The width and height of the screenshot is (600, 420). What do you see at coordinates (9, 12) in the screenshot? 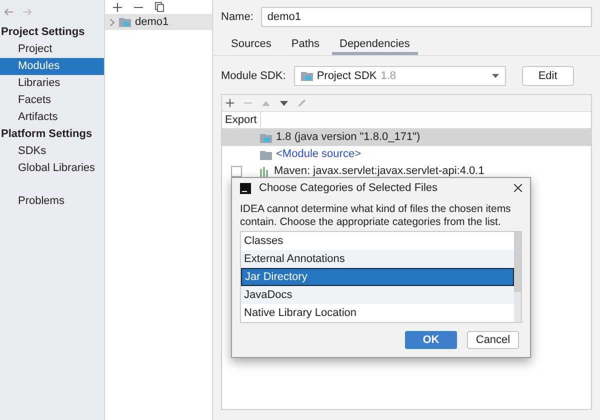
I see `back-arrow-icon` at bounding box center [9, 12].